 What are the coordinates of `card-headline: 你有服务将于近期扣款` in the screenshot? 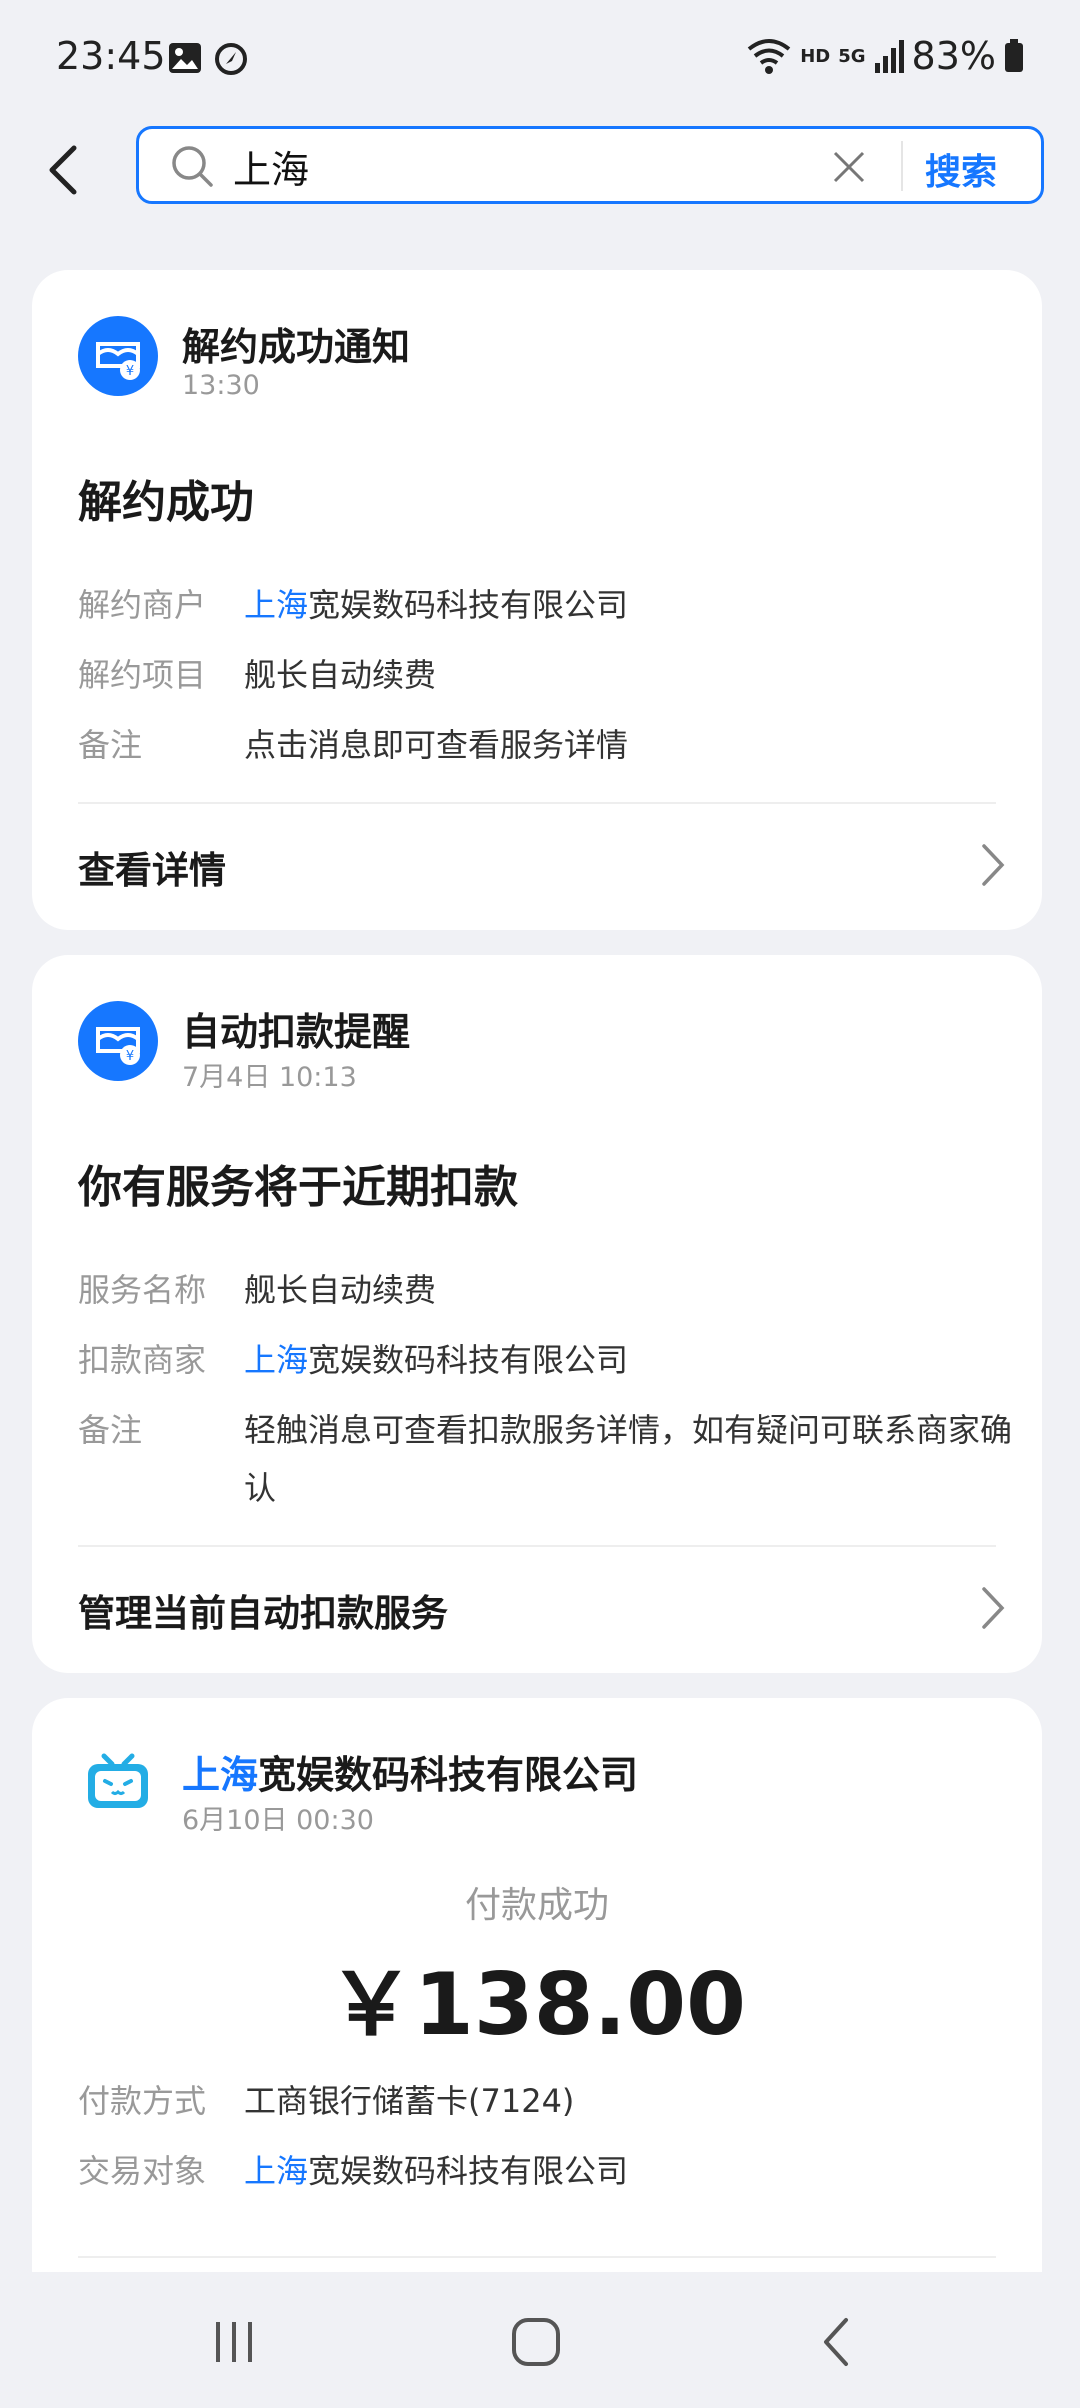 It's located at (298, 1187).